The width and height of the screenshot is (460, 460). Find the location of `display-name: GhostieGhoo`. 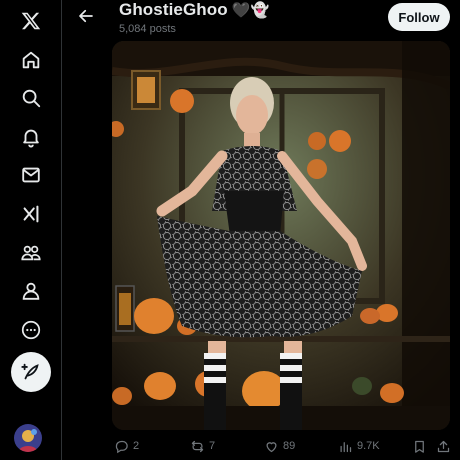

display-name: GhostieGhoo is located at coordinates (173, 9).